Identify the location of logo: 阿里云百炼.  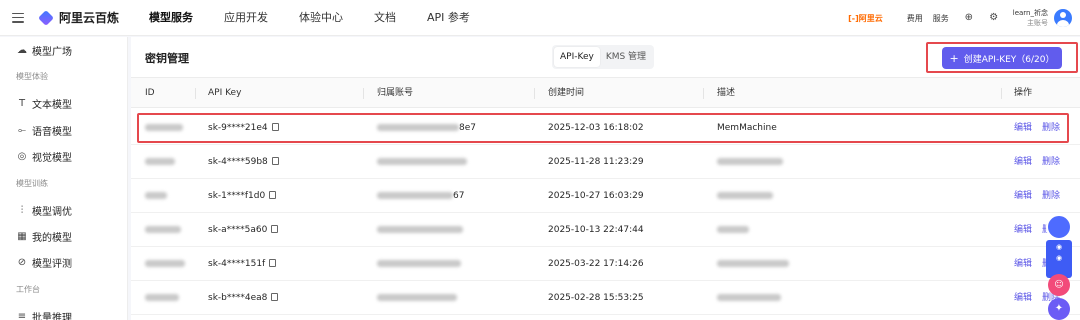
(79, 17).